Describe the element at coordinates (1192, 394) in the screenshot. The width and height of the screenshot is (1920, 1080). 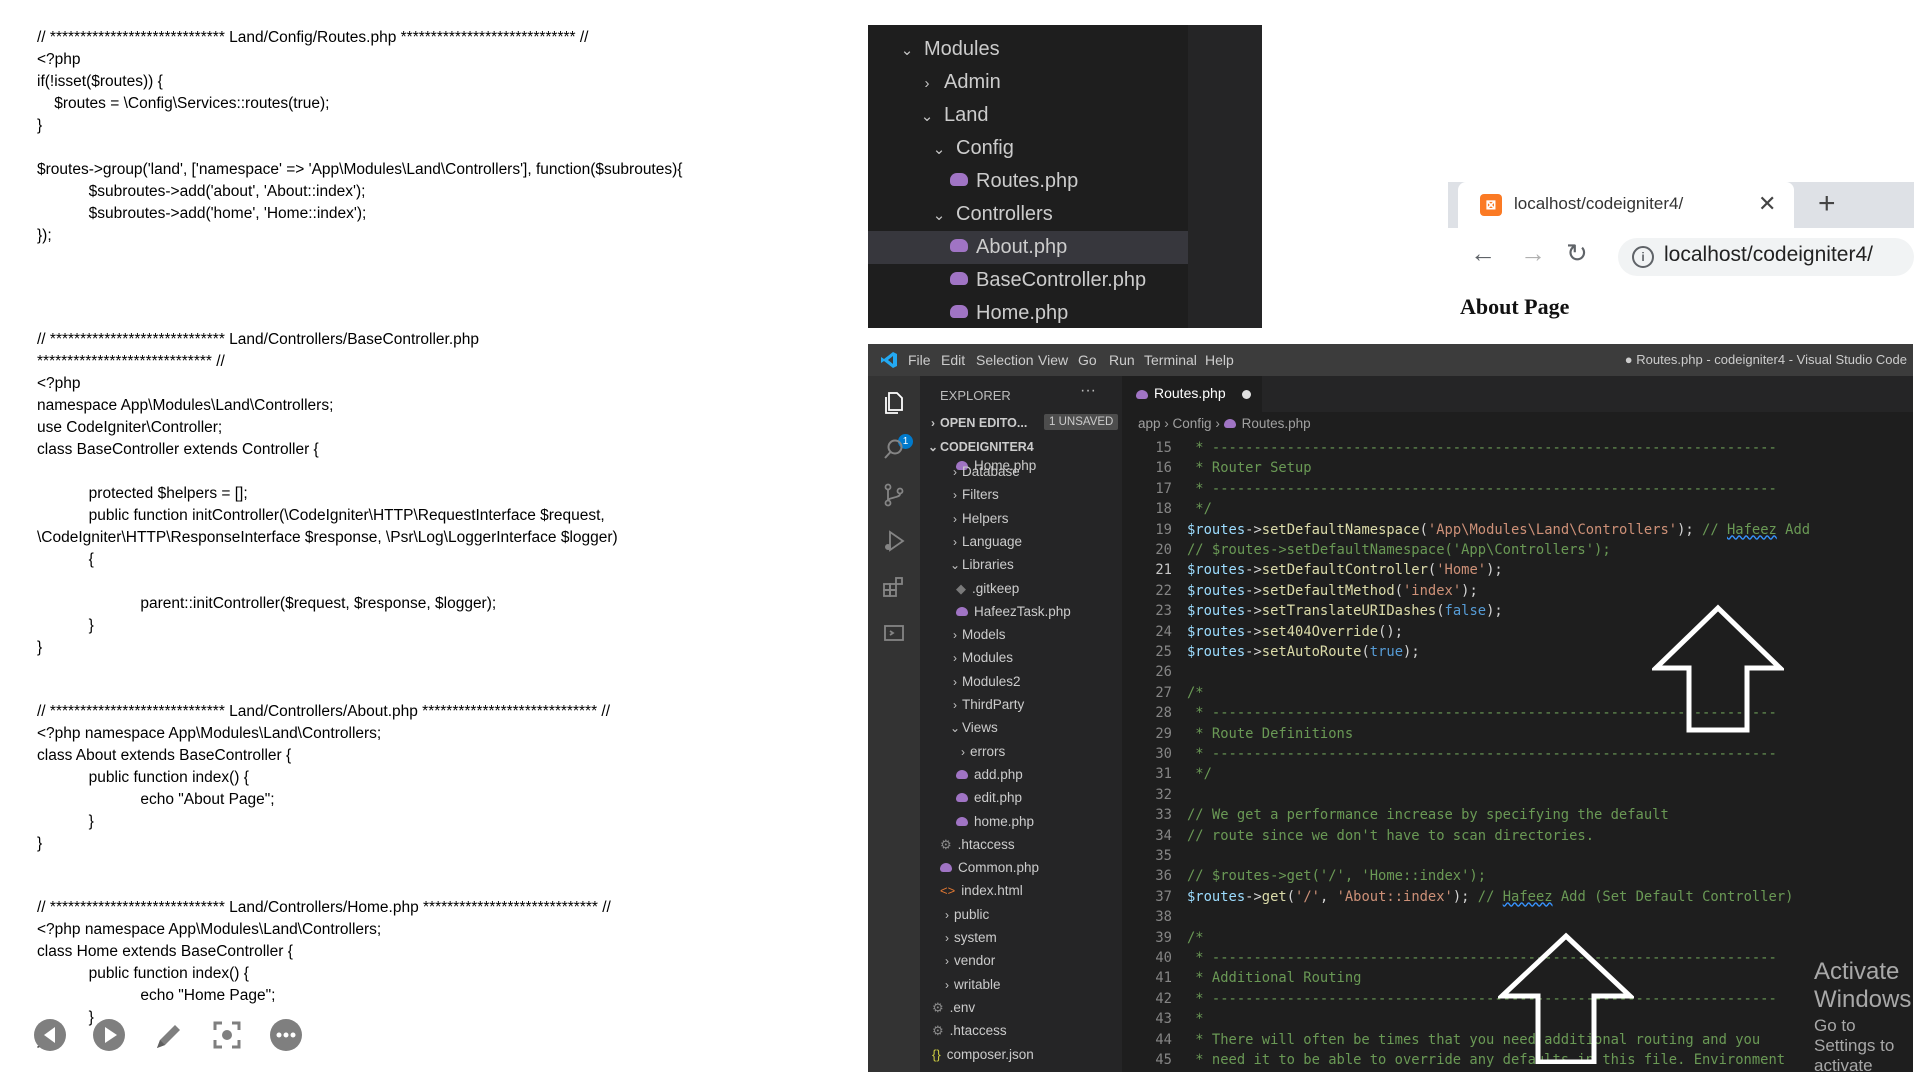
I see `tab-routes-php: Routes.php` at that location.